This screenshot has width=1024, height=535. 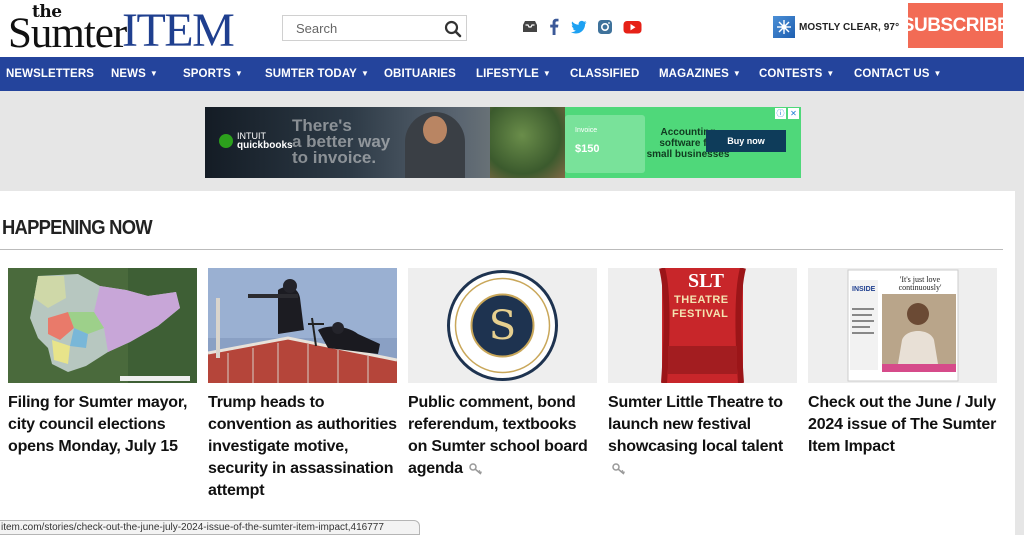 I want to click on logo-sumter: Sumter, so click(x=67, y=33).